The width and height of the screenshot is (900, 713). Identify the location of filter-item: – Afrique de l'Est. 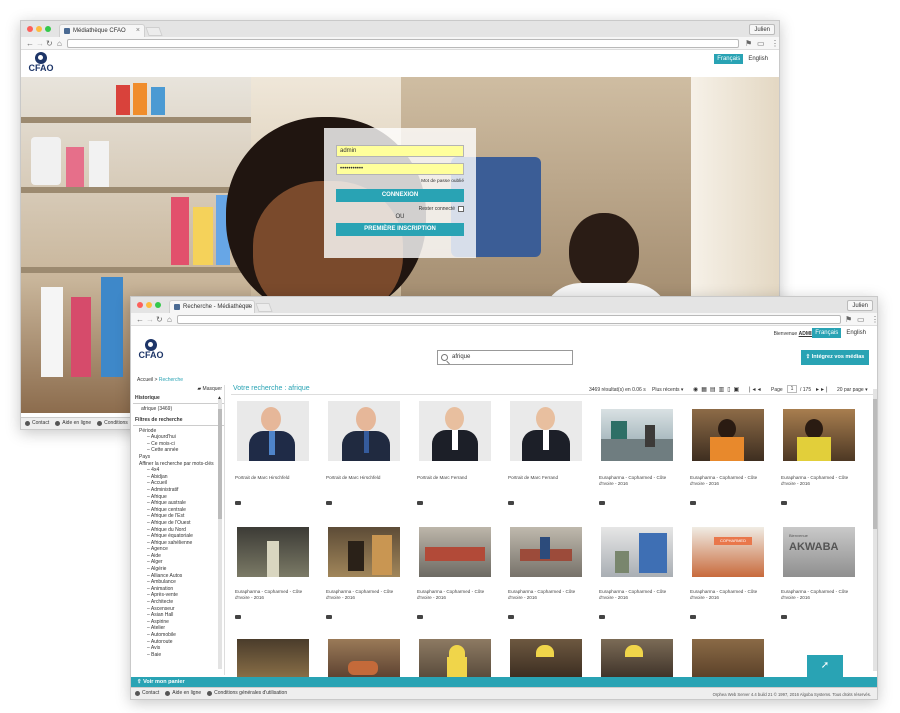
(181, 516).